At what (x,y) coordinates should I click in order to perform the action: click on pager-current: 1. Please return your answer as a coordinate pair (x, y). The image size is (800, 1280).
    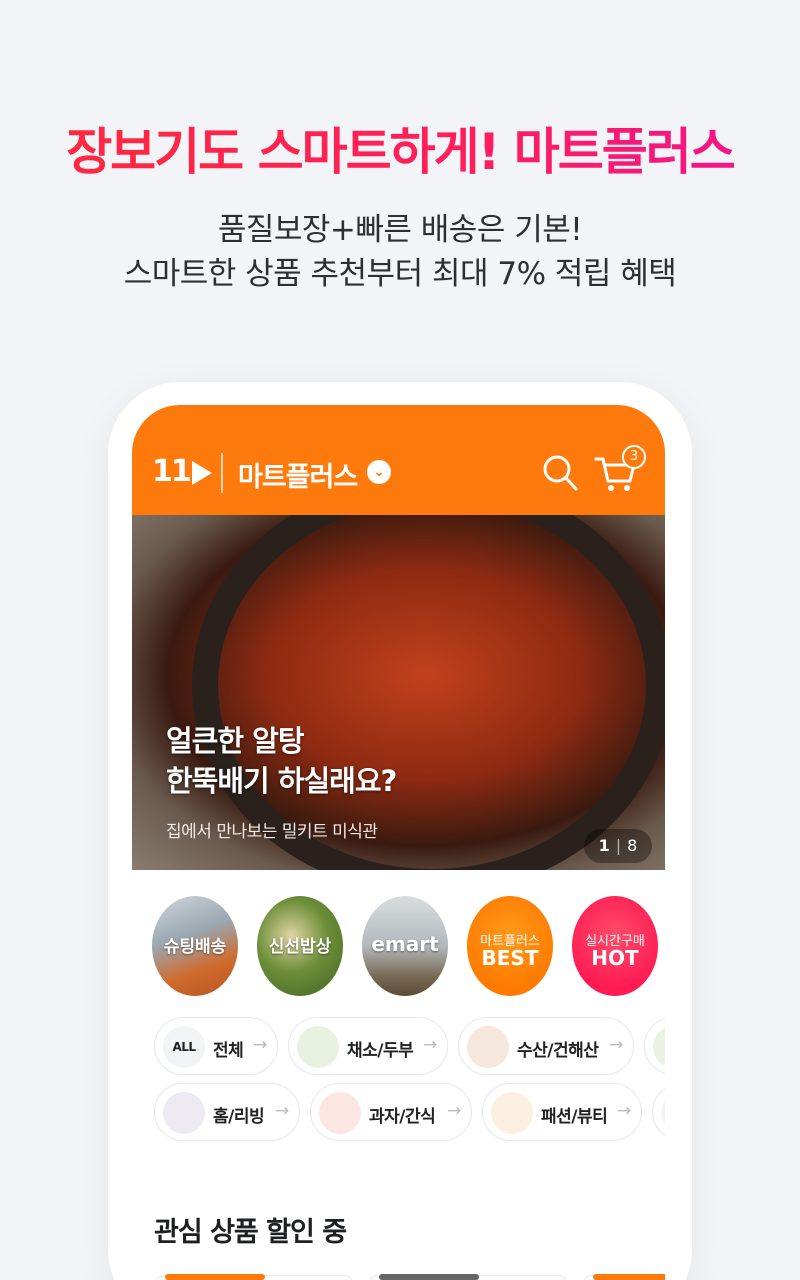
    Looking at the image, I should click on (604, 845).